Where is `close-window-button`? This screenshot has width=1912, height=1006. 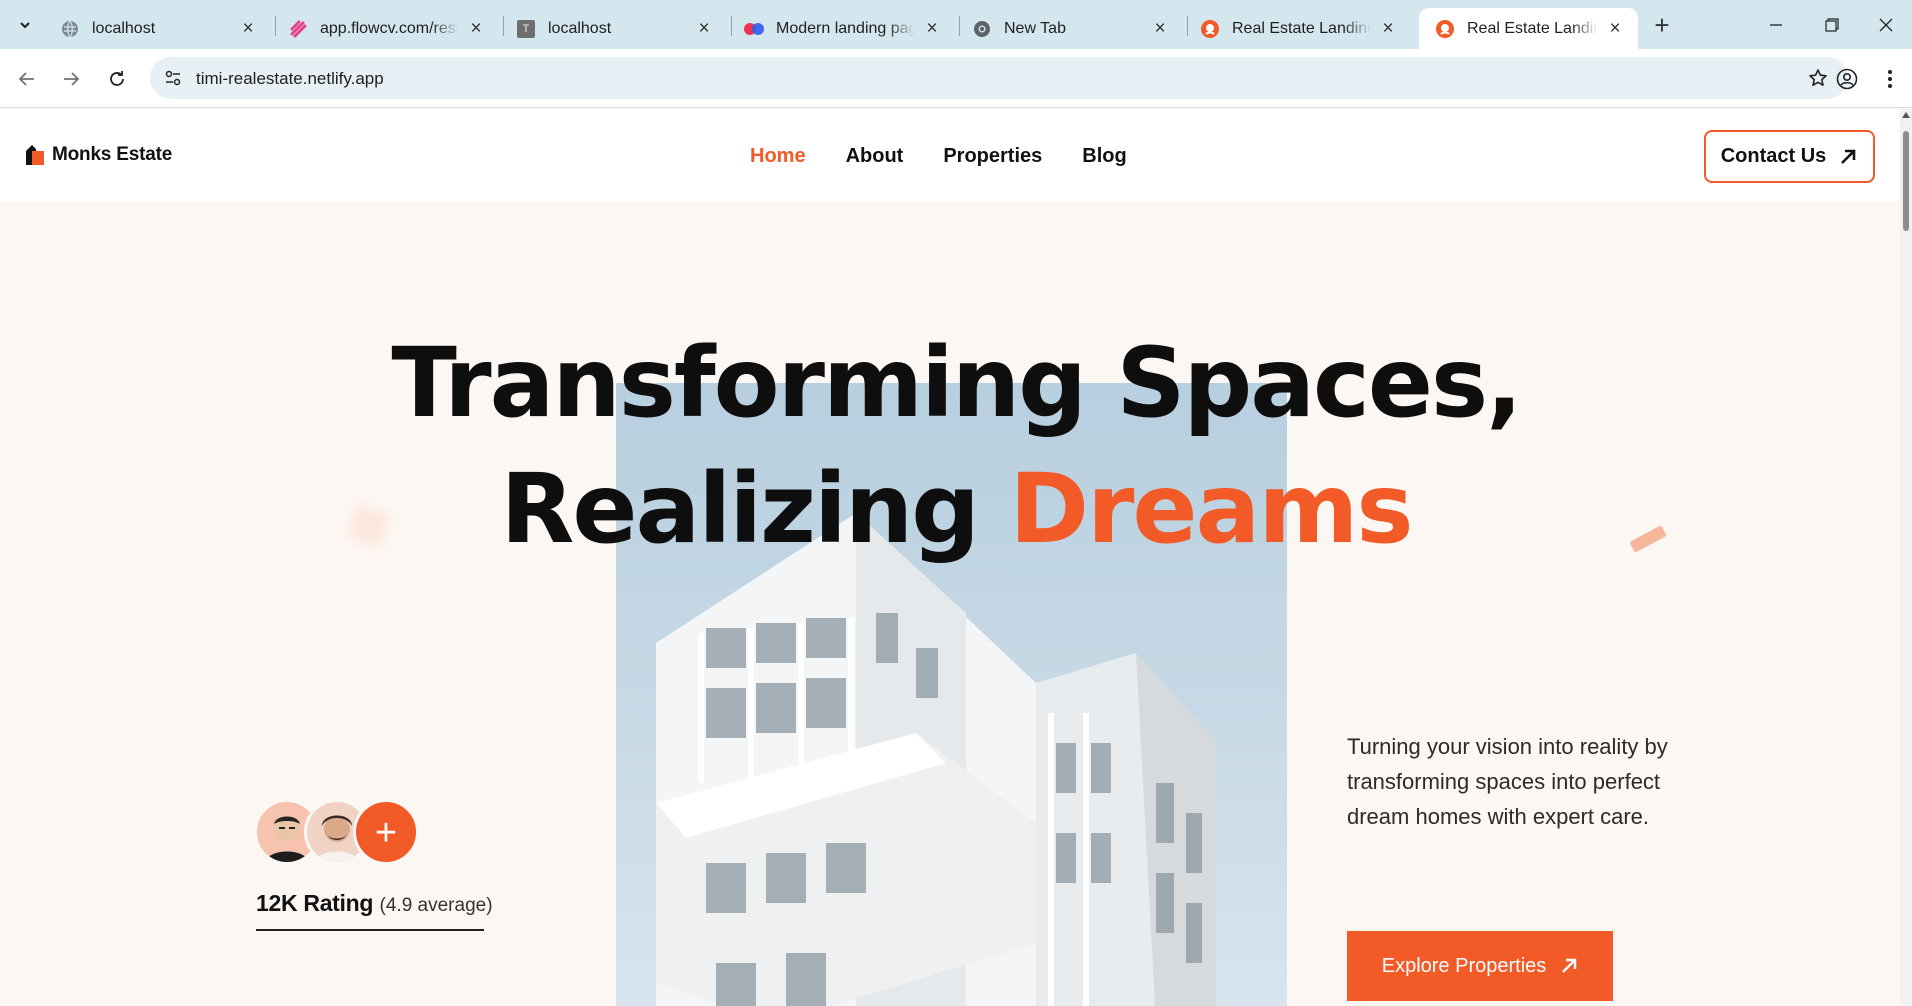 close-window-button is located at coordinates (1886, 24).